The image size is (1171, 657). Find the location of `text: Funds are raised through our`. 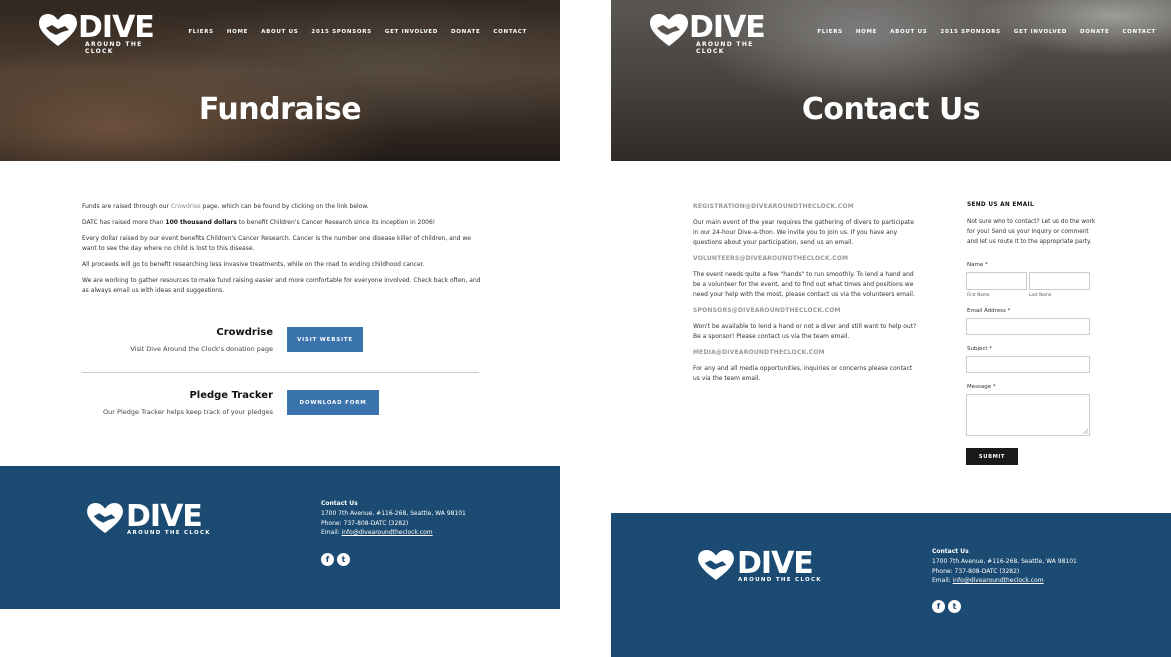

text: Funds are raised through our is located at coordinates (126, 206).